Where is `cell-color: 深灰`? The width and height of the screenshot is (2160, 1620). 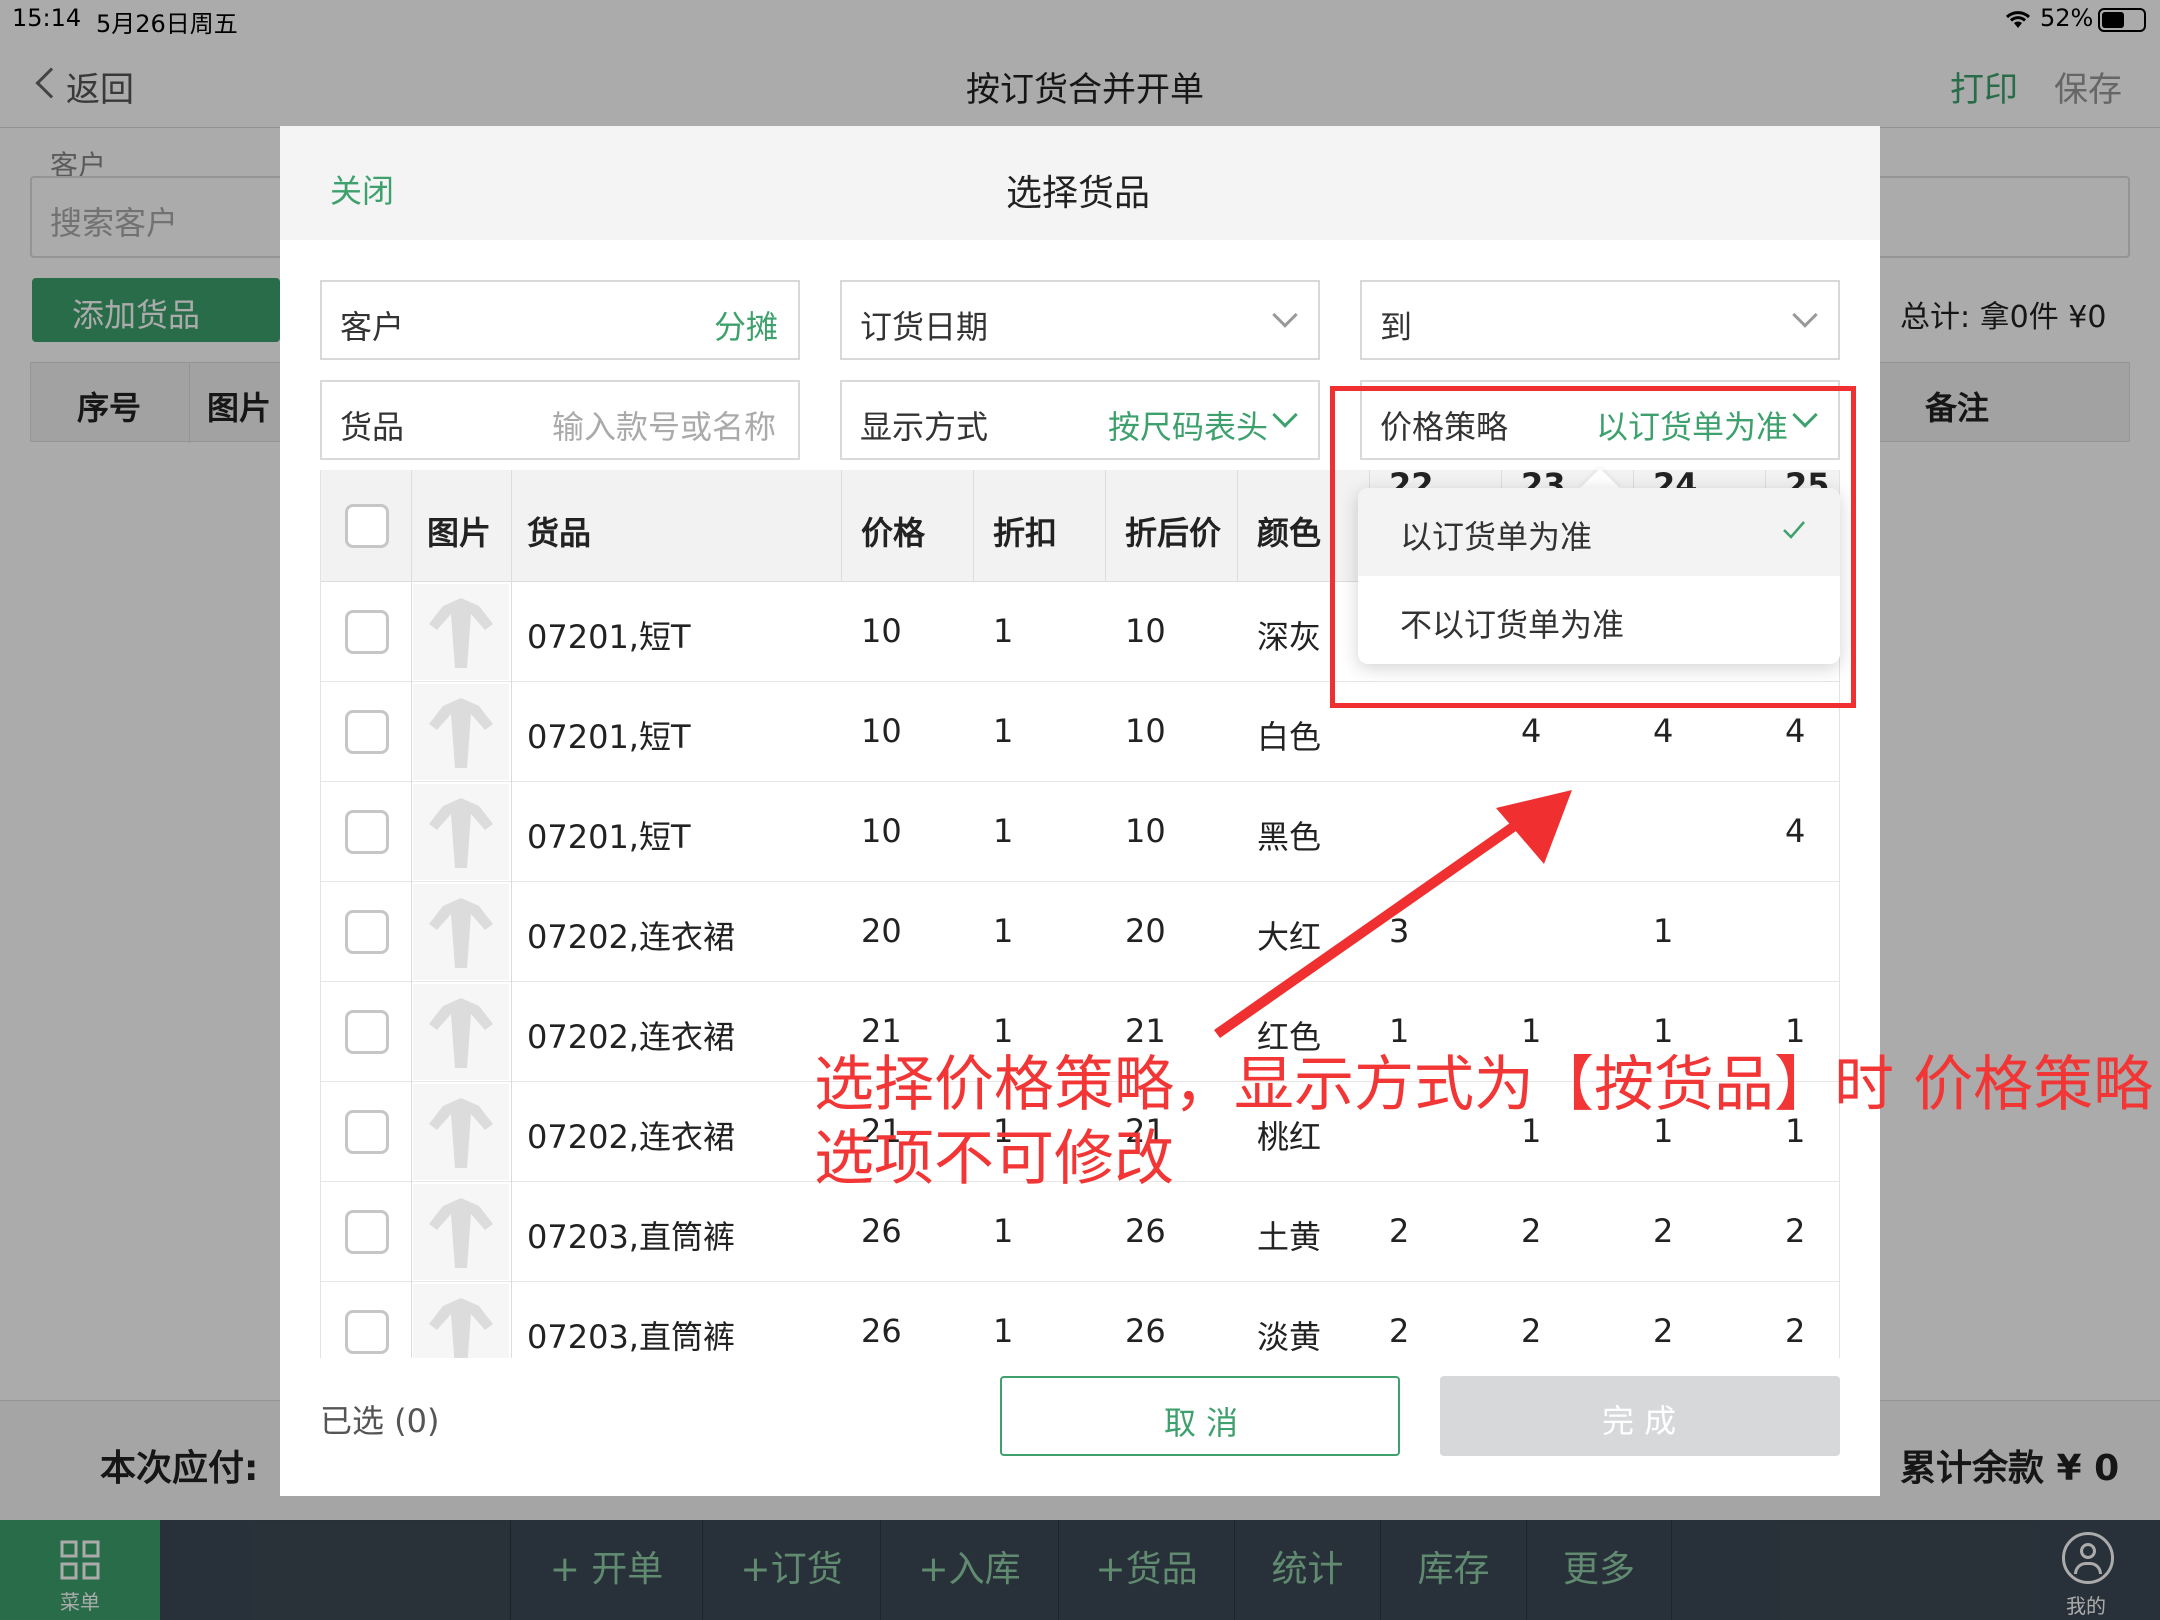
cell-color: 深灰 is located at coordinates (1289, 637).